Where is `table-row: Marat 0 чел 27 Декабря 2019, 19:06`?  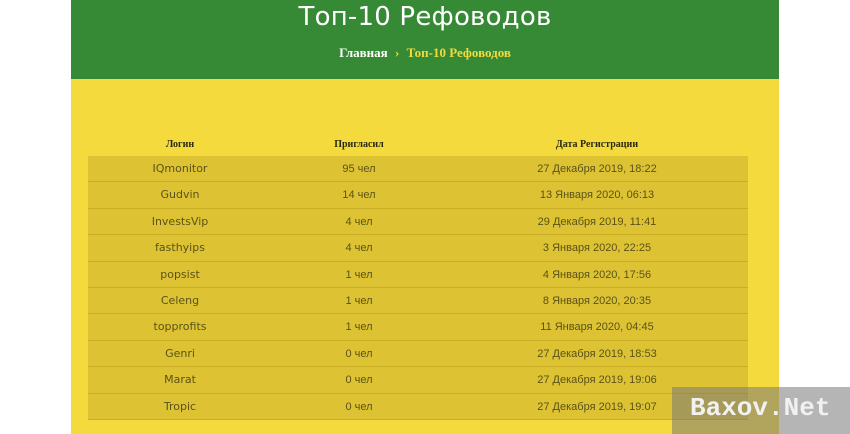 table-row: Marat 0 чел 27 Декабря 2019, 19:06 is located at coordinates (418, 380).